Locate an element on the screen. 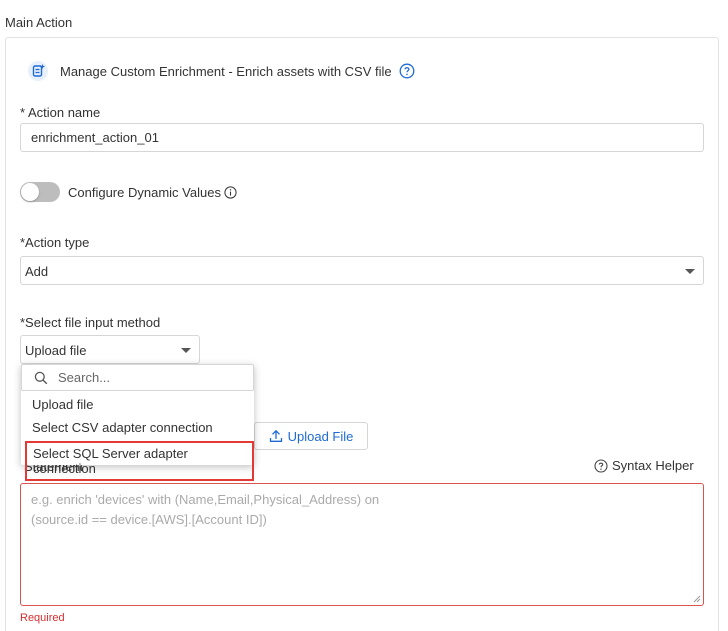 This screenshot has height=631, width=728. action-type-value: Add is located at coordinates (37, 271).